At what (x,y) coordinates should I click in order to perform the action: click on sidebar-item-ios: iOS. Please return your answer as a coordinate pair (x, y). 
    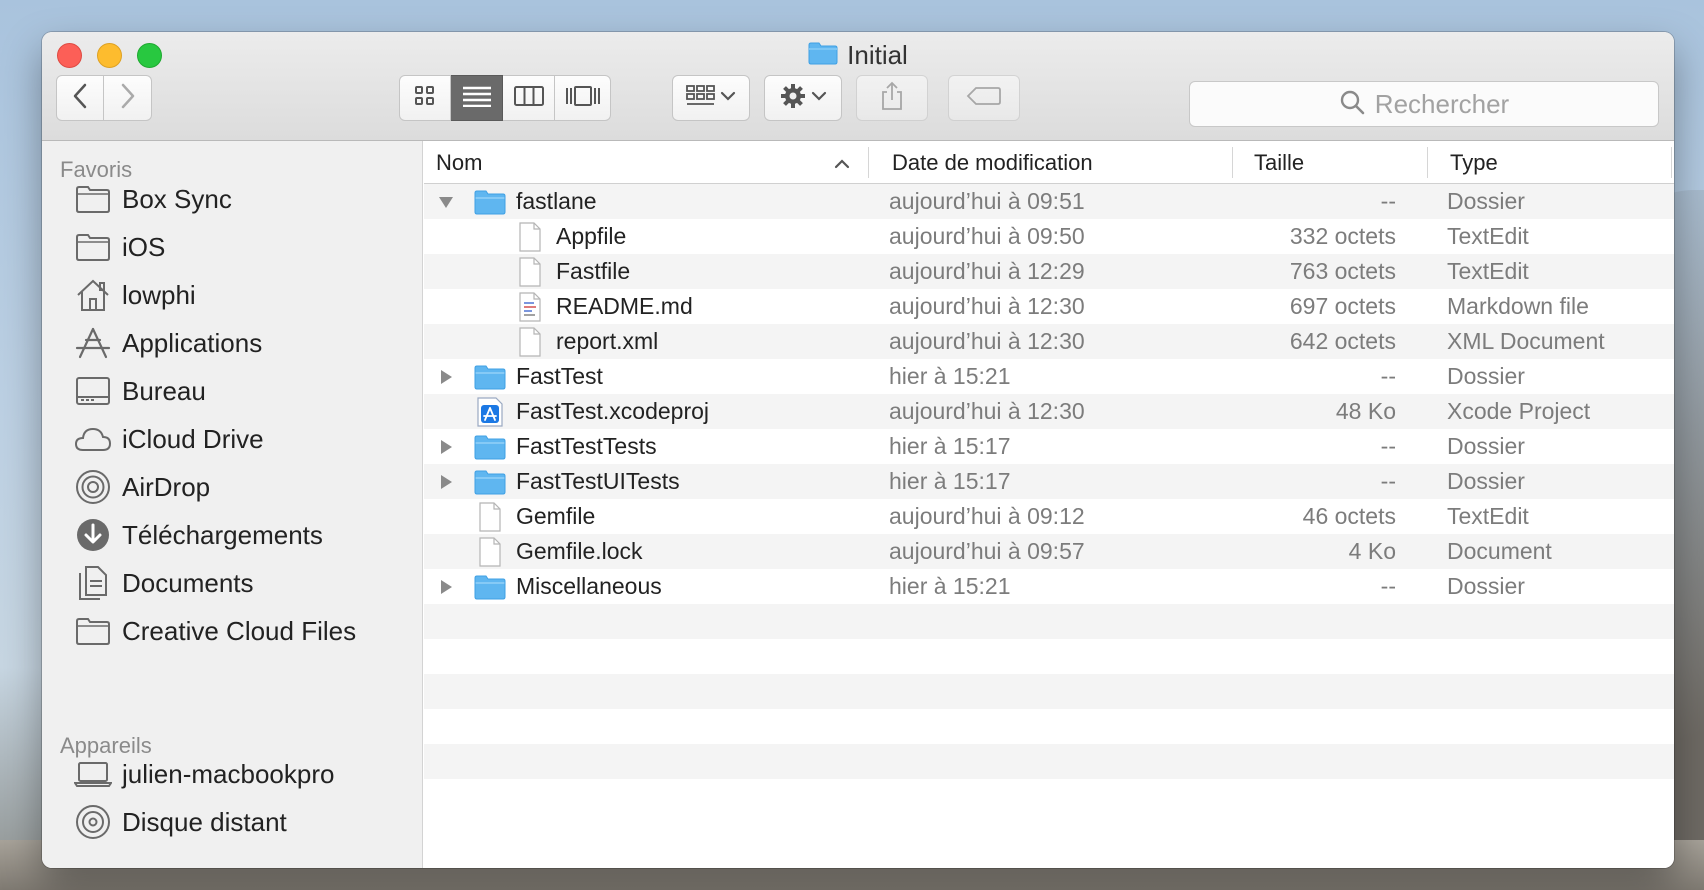
    Looking at the image, I should click on (244, 247).